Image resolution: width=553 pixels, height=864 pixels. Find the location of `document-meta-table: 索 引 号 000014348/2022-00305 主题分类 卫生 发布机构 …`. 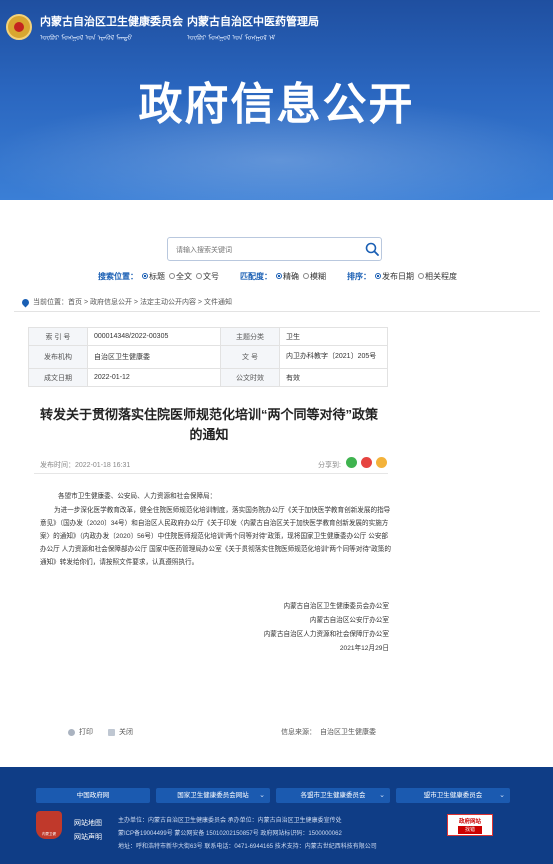

document-meta-table: 索 引 号 000014348/2022-00305 主题分类 卫生 发布机构 … is located at coordinates (208, 357).